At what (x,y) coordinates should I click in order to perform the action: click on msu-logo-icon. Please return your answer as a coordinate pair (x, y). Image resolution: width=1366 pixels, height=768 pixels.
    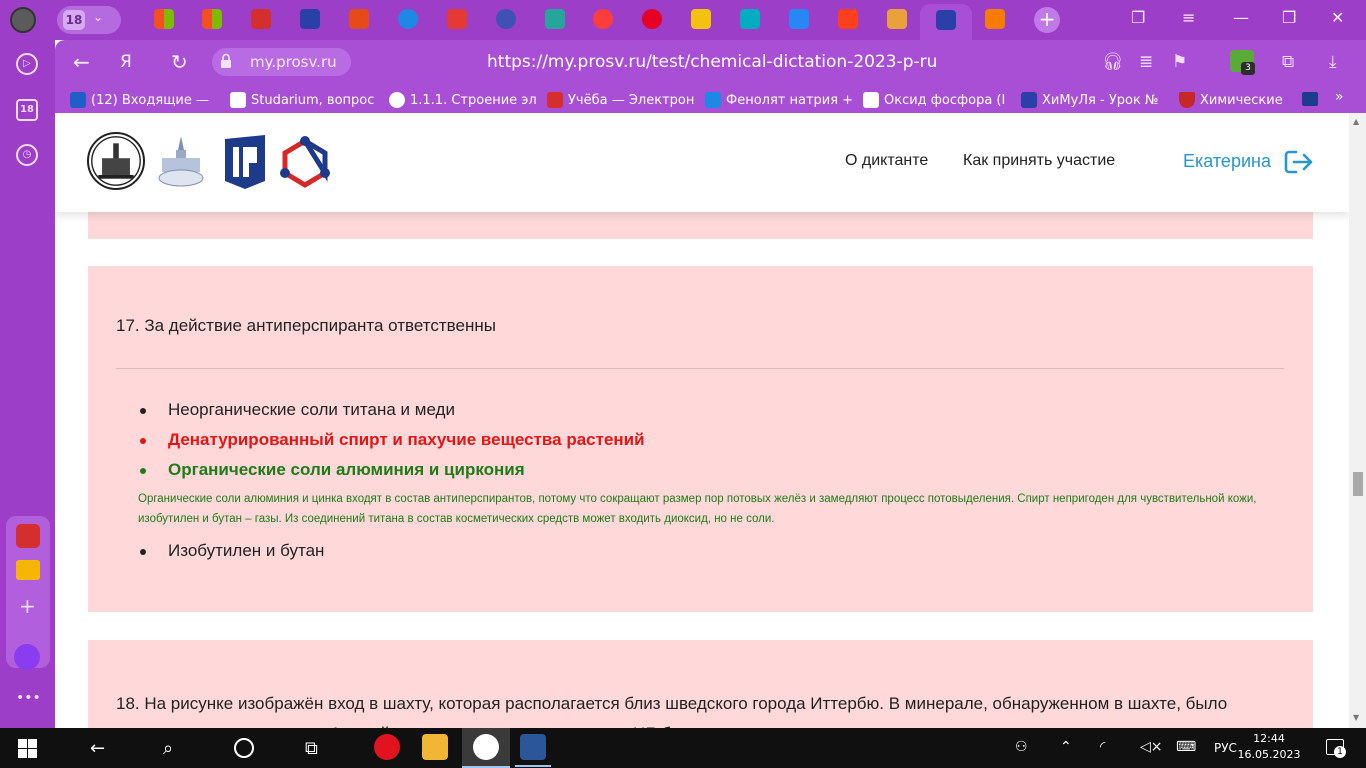
    Looking at the image, I should click on (116, 161).